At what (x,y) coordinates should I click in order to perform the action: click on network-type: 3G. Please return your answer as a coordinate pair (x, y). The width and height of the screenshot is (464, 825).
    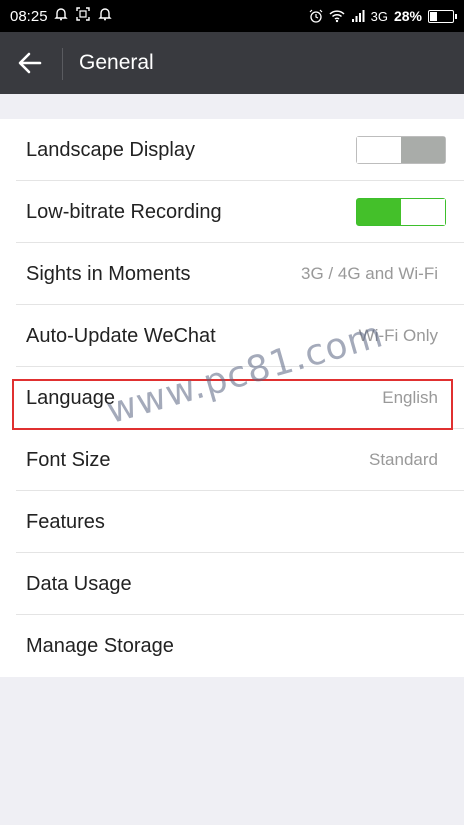
    Looking at the image, I should click on (379, 16).